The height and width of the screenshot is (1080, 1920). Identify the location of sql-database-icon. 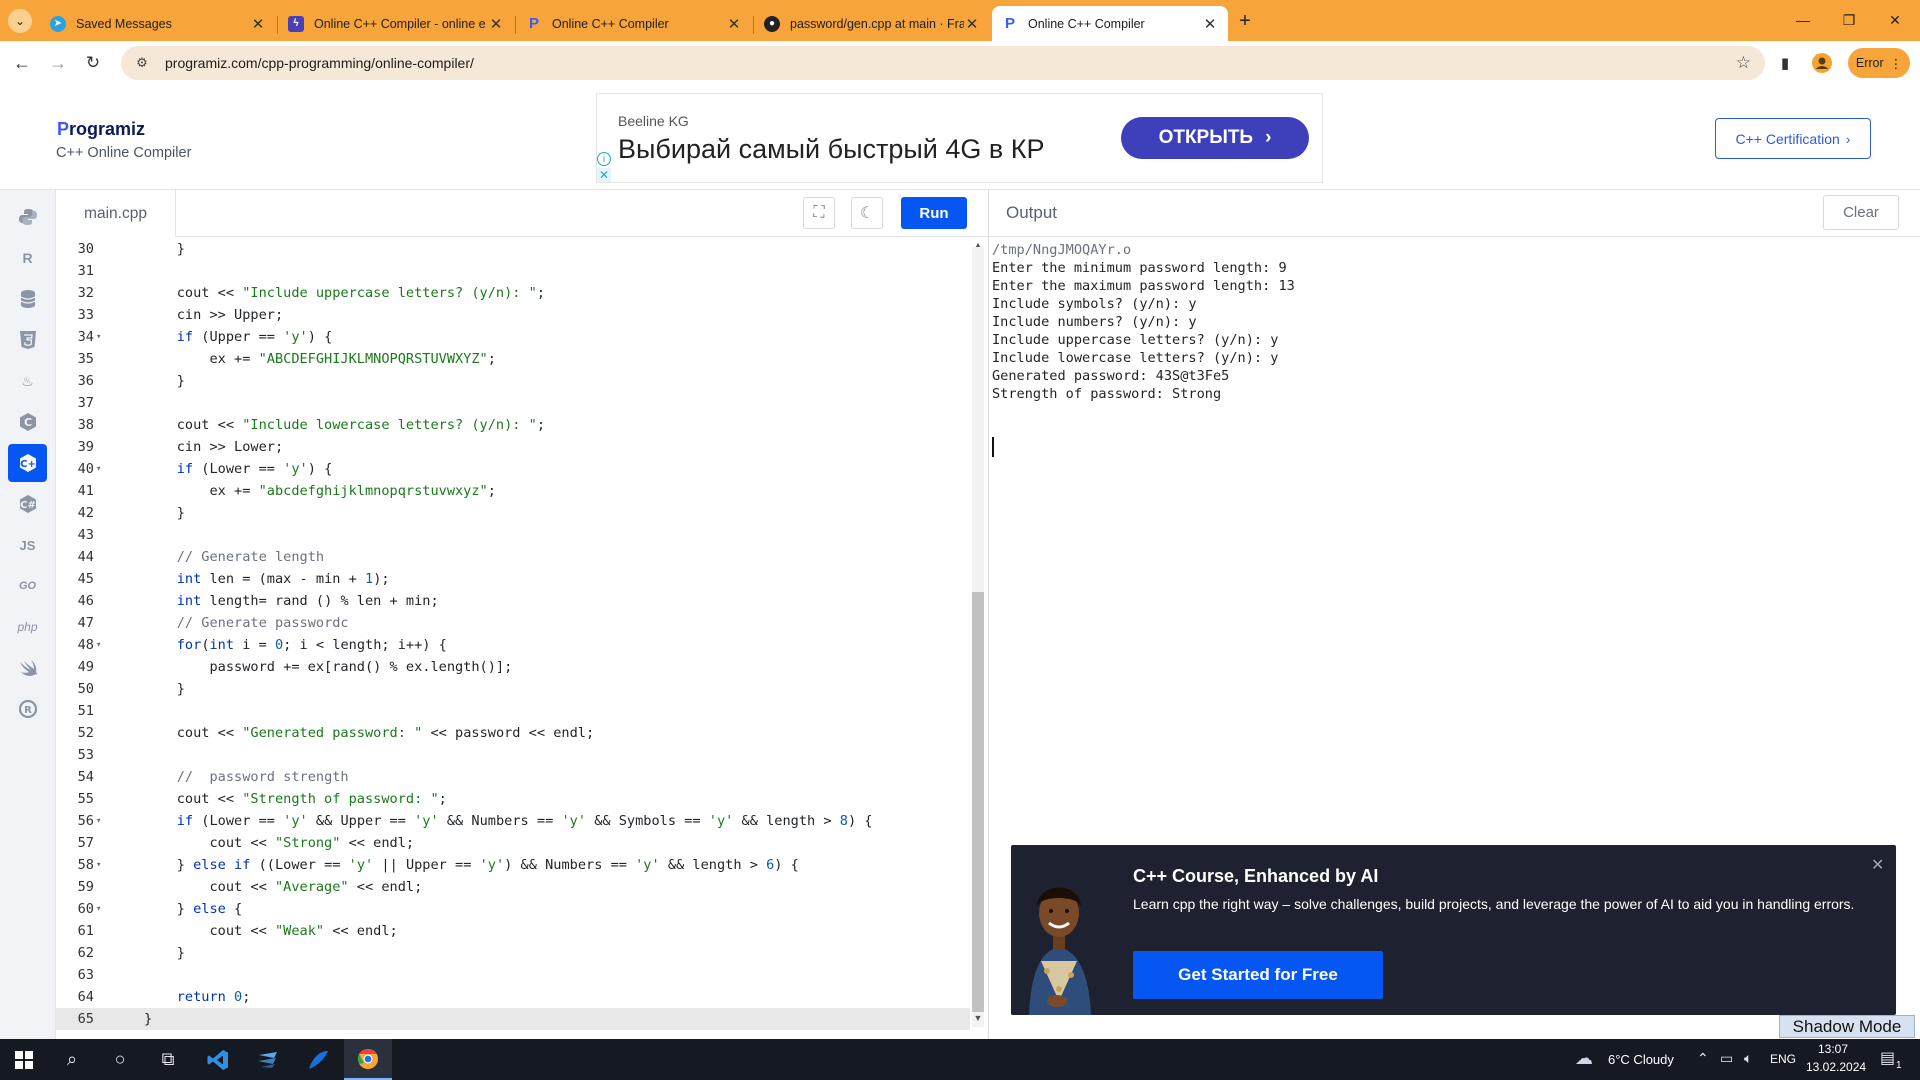
(27, 299).